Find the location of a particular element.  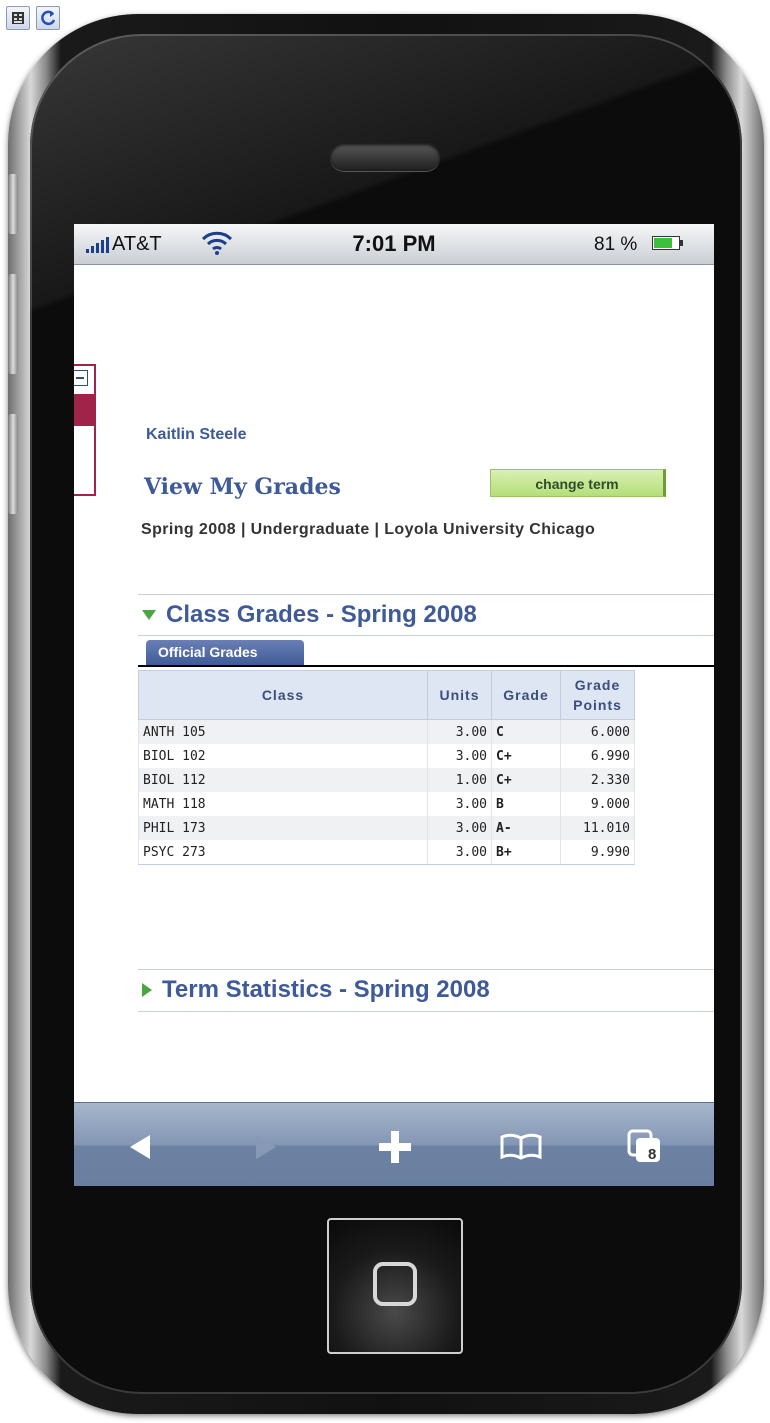

tabs-count: 8 is located at coordinates (652, 1154).